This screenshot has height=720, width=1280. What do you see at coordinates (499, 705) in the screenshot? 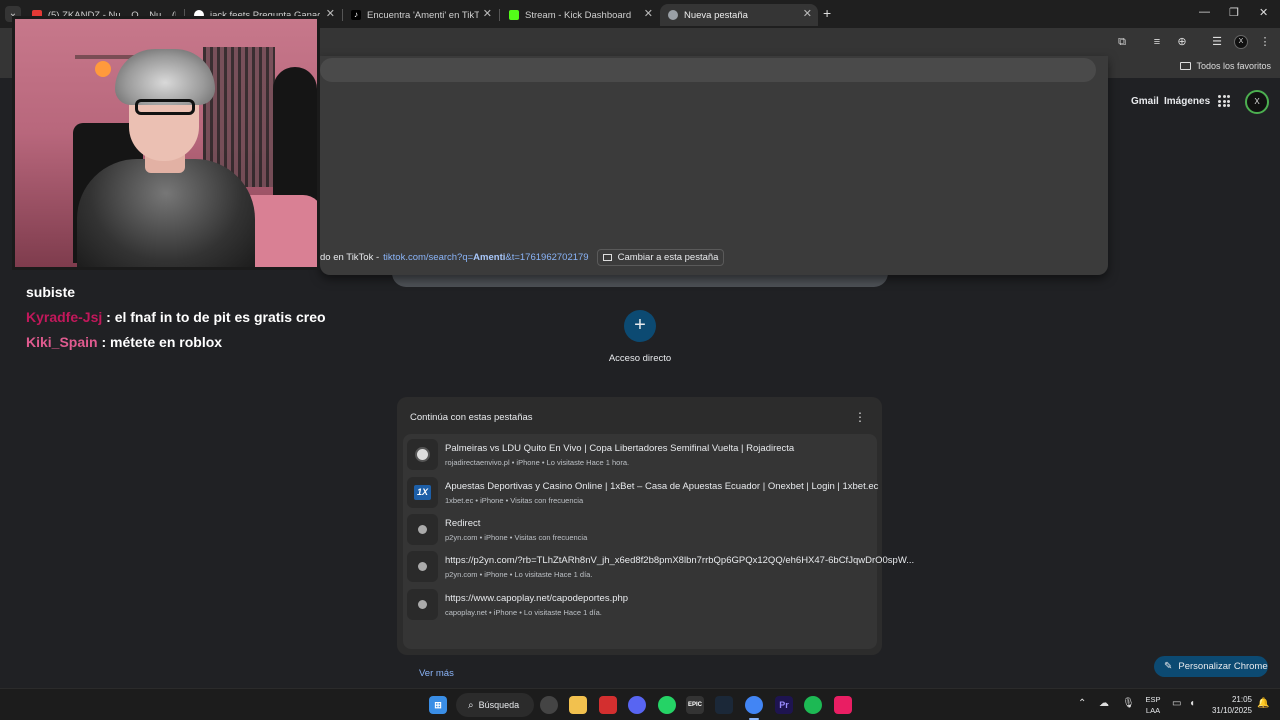
I see `taskbar-search-label: Búsqueda` at bounding box center [499, 705].